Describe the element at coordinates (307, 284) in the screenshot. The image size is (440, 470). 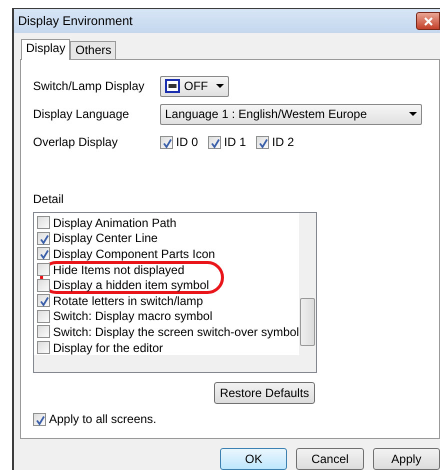
I see `vertical-scrollbar` at that location.